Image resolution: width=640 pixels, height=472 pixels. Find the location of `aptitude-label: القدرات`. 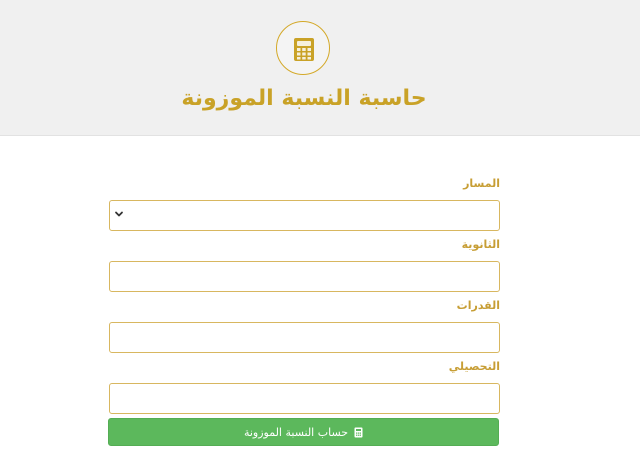

aptitude-label: القدرات is located at coordinates (478, 305).